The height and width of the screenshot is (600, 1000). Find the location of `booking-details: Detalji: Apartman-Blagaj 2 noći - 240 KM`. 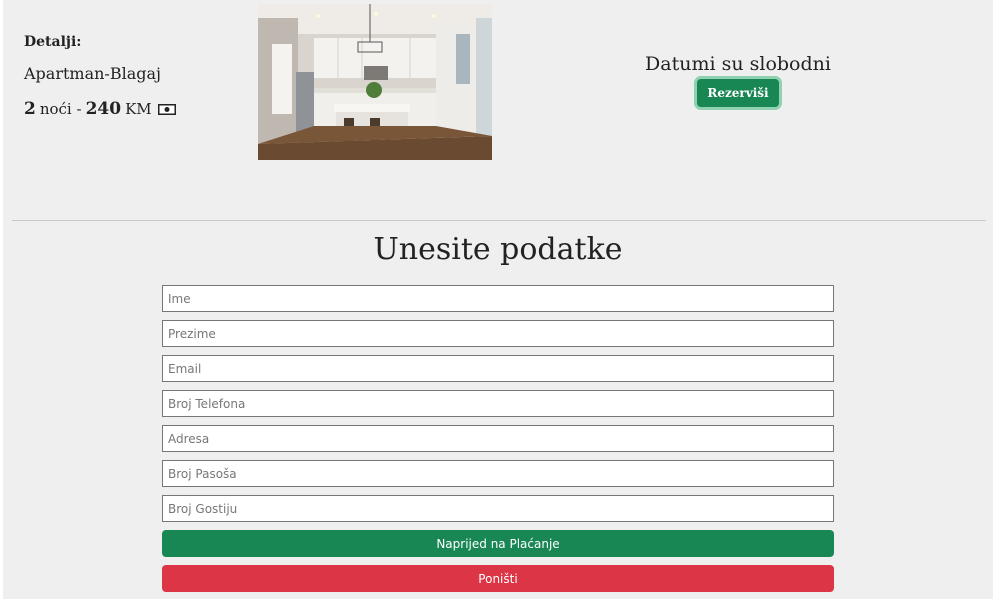

booking-details: Detalji: Apartman-Blagaj 2 noći - 240 KM is located at coordinates (100, 76).